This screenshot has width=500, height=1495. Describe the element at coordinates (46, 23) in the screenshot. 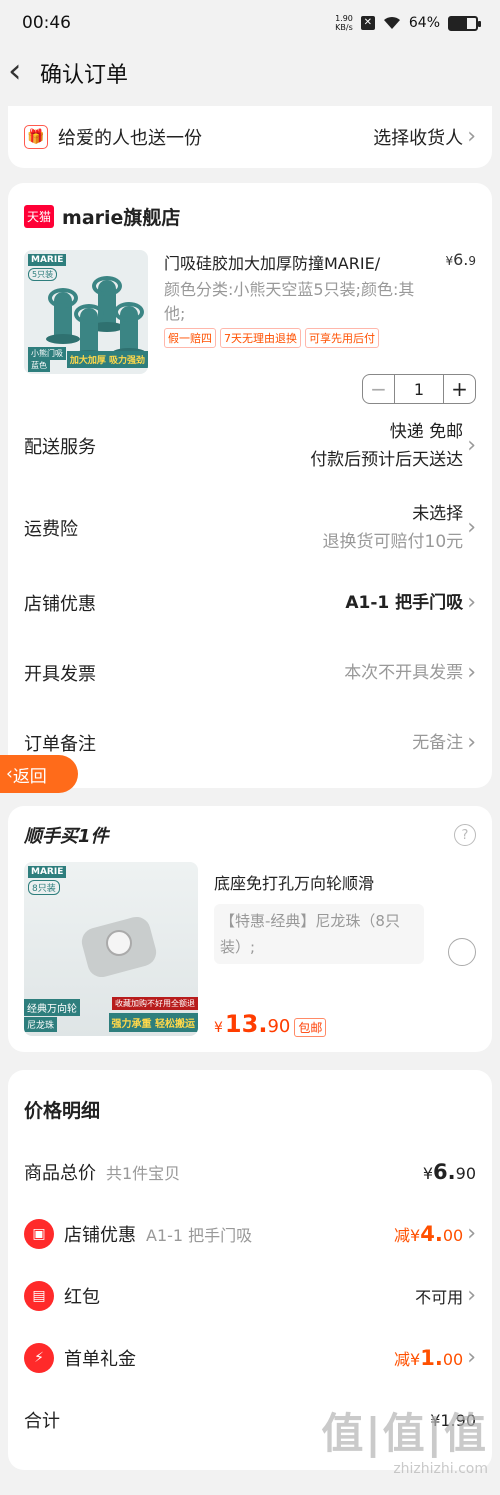

I see `status-time: 00:46` at that location.